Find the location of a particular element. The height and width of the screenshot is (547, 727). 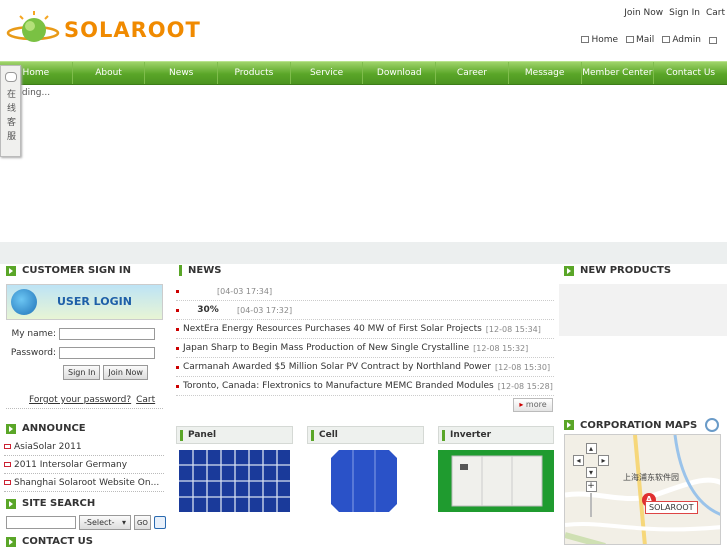

pan-down-icon: ▾ is located at coordinates (591, 472).